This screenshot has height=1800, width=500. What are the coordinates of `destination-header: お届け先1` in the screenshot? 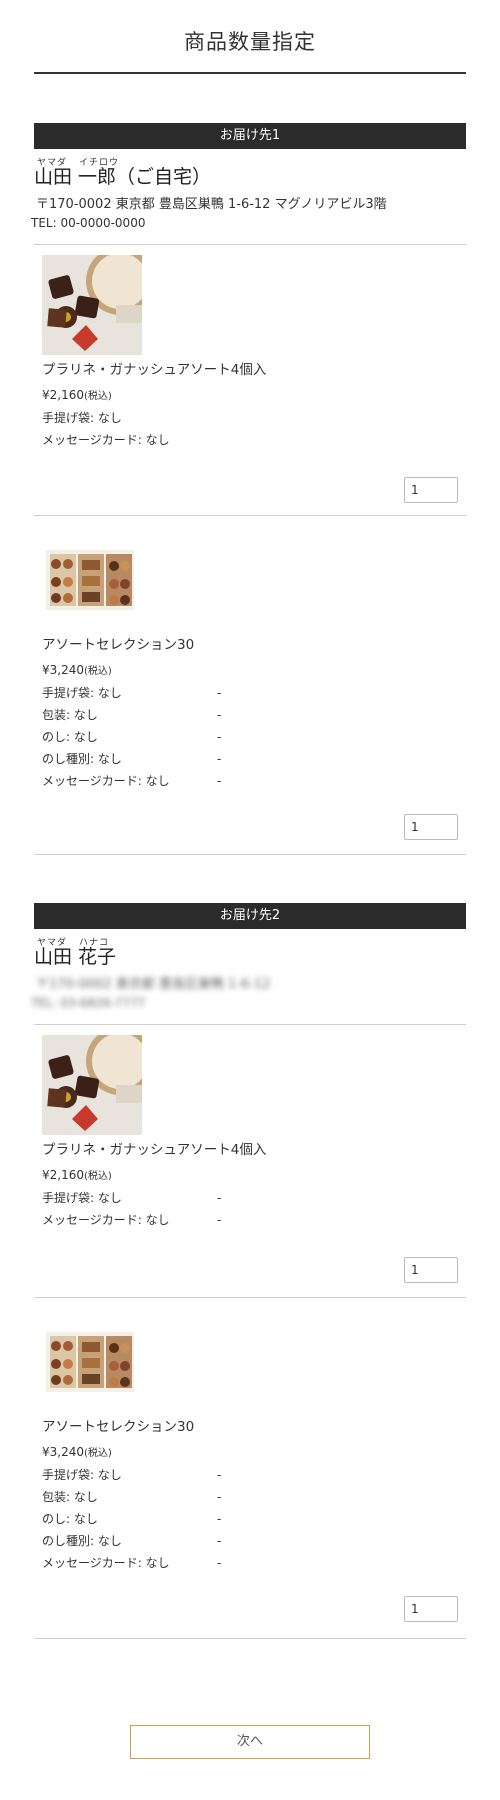 It's located at (250, 136).